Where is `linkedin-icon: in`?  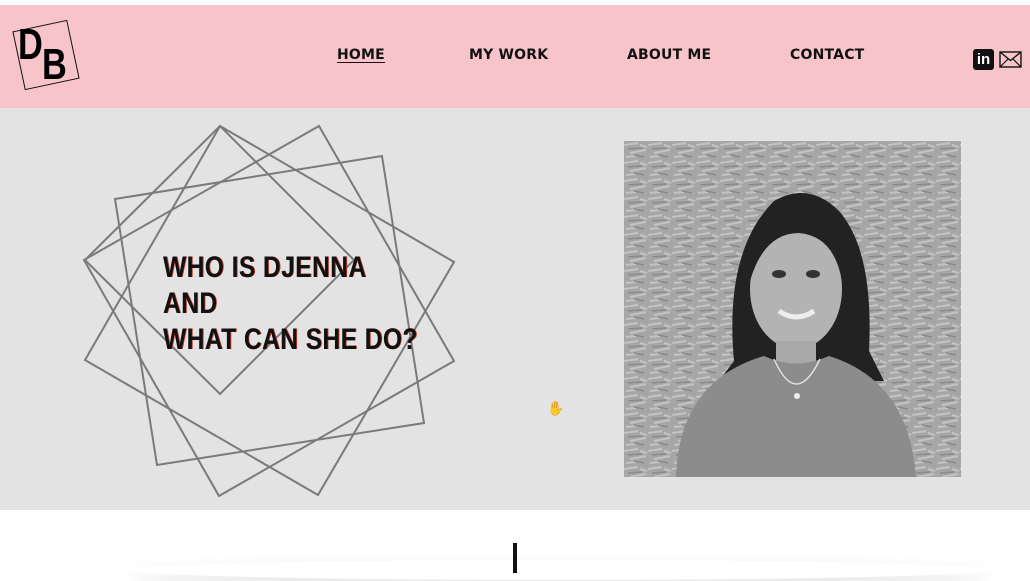
linkedin-icon: in is located at coordinates (983, 59).